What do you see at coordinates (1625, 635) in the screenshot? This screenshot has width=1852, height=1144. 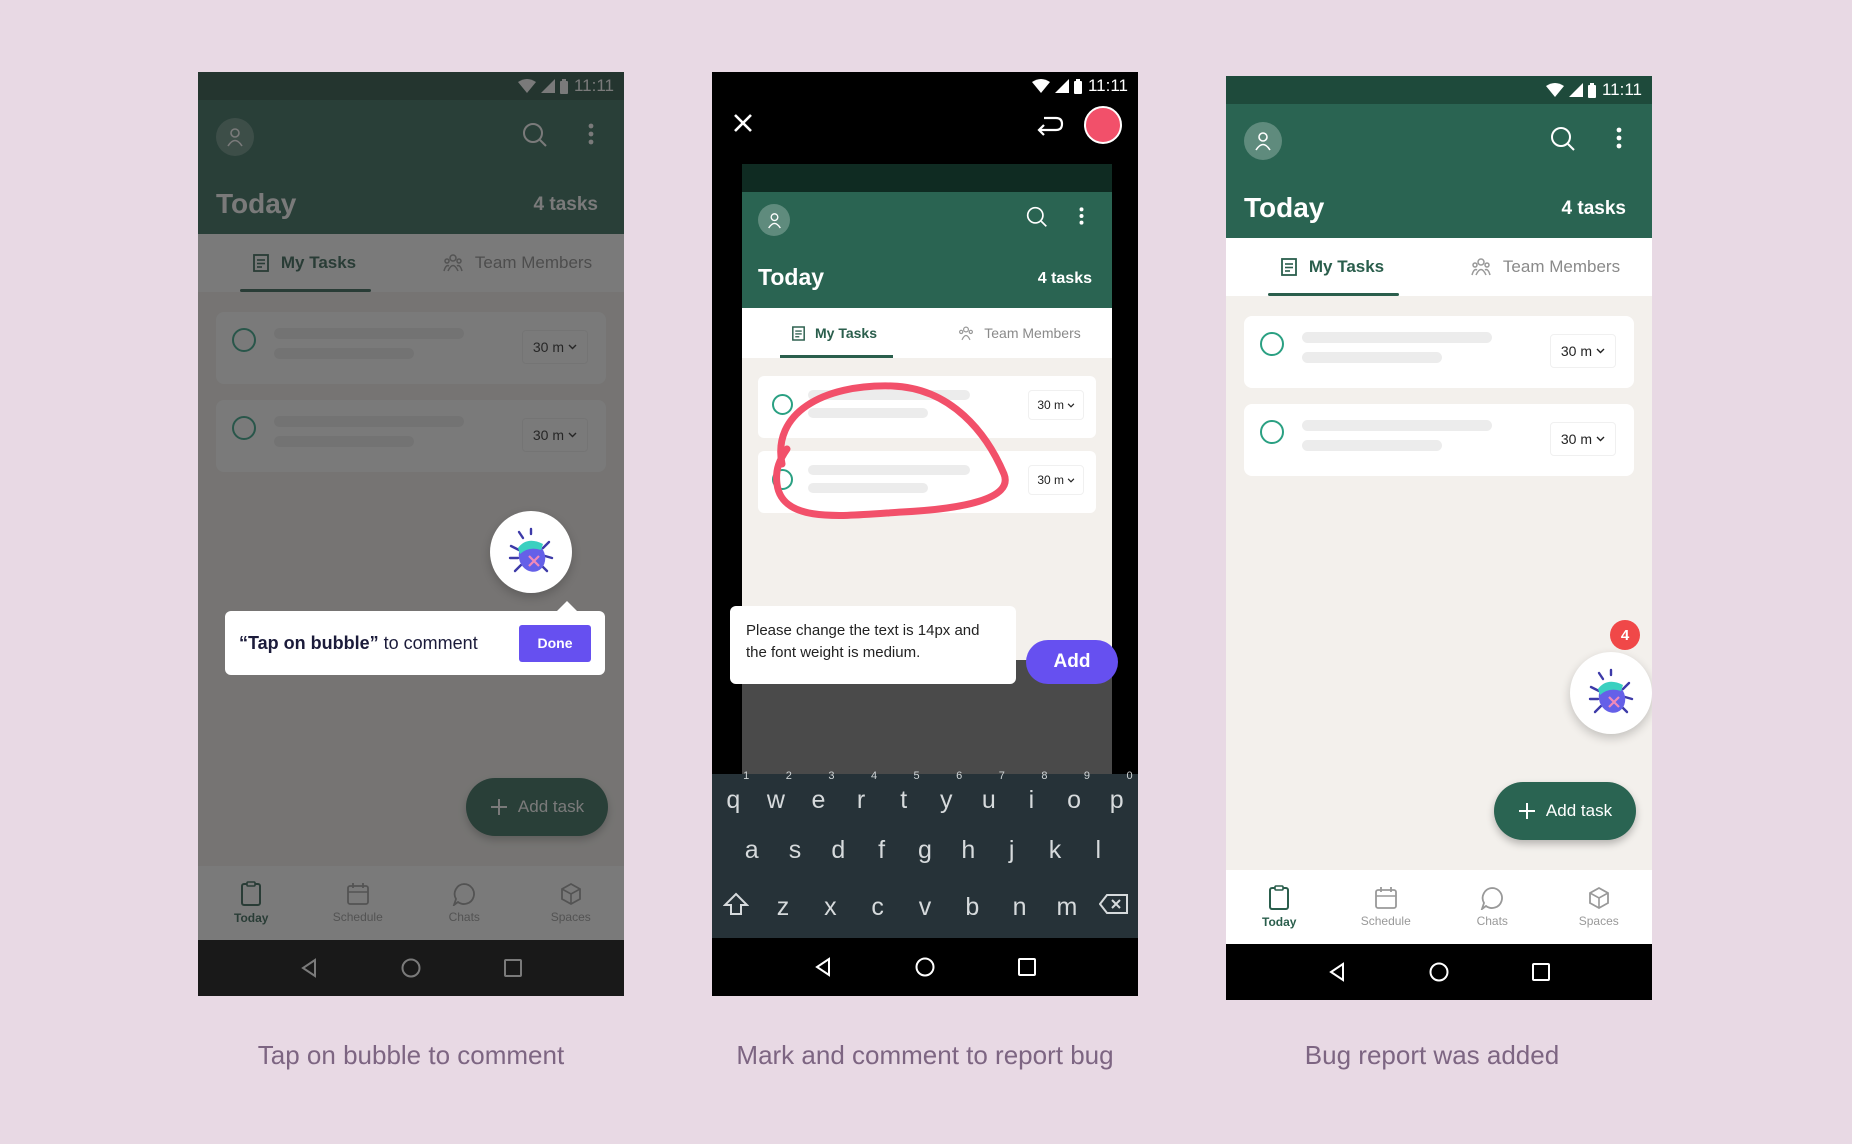 I see `bug-count-badge: 4` at bounding box center [1625, 635].